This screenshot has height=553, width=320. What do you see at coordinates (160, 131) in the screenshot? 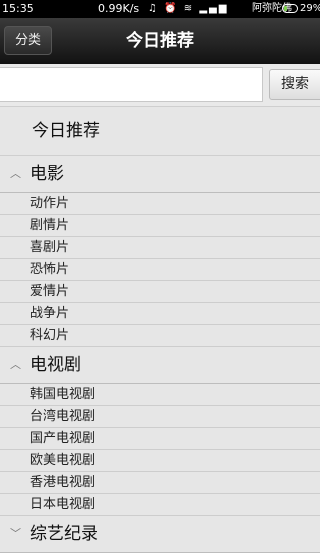
I see `list-item-today-recommend: 今日推荐` at bounding box center [160, 131].